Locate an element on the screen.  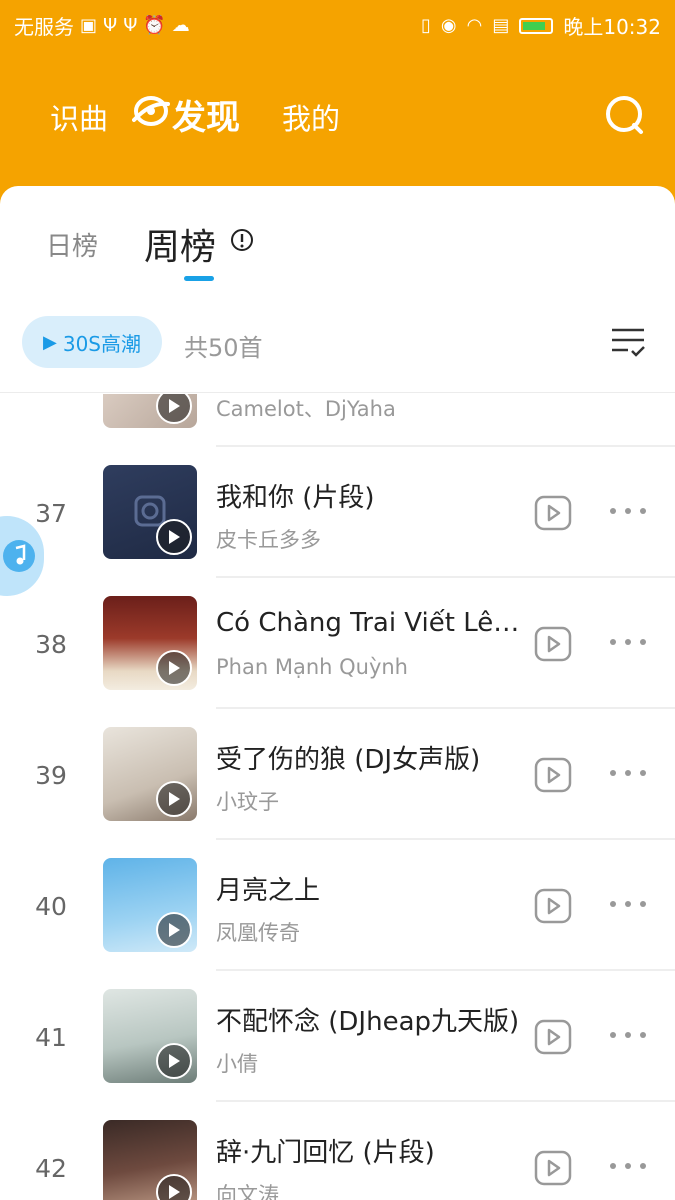
status-left: 无服务 ▣ Ψ Ψ ⏰ ☁ is located at coordinates (102, 25).